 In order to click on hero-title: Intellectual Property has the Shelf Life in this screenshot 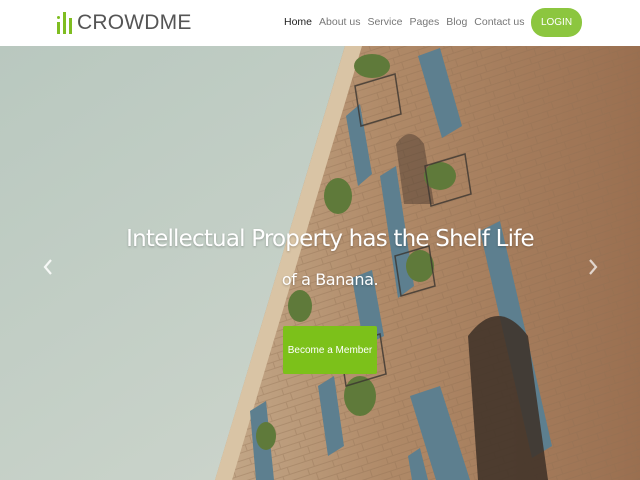, I will do `click(330, 239)`.